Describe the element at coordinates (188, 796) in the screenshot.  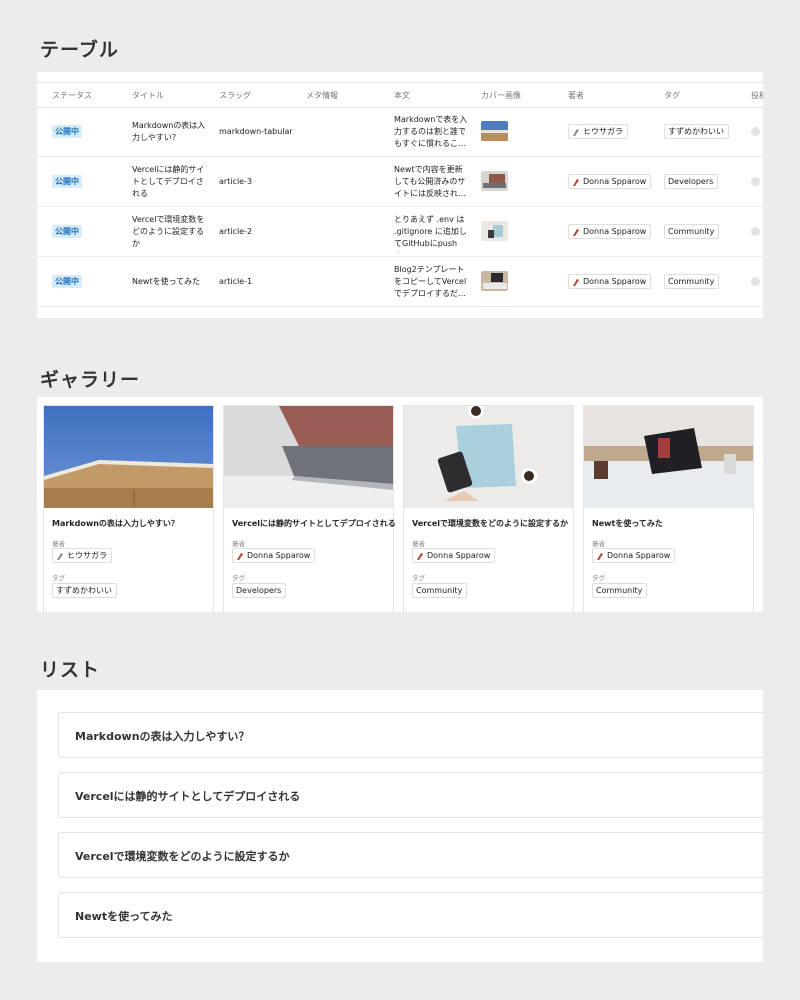
I see `list-item-title: Vercelには静的サイトとしてデプロイされる` at that location.